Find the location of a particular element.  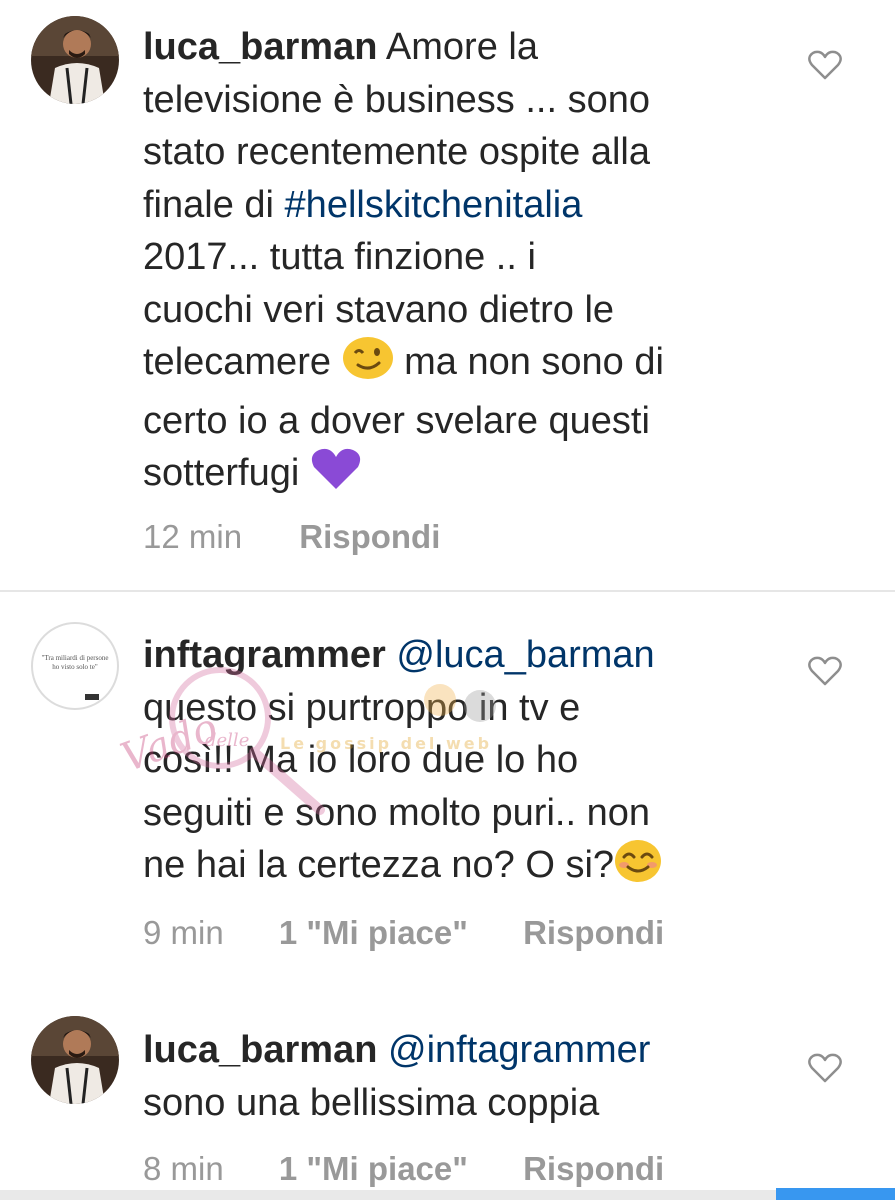

comment-text-part: seguiti e sono molto puri.. non is located at coordinates (396, 812).